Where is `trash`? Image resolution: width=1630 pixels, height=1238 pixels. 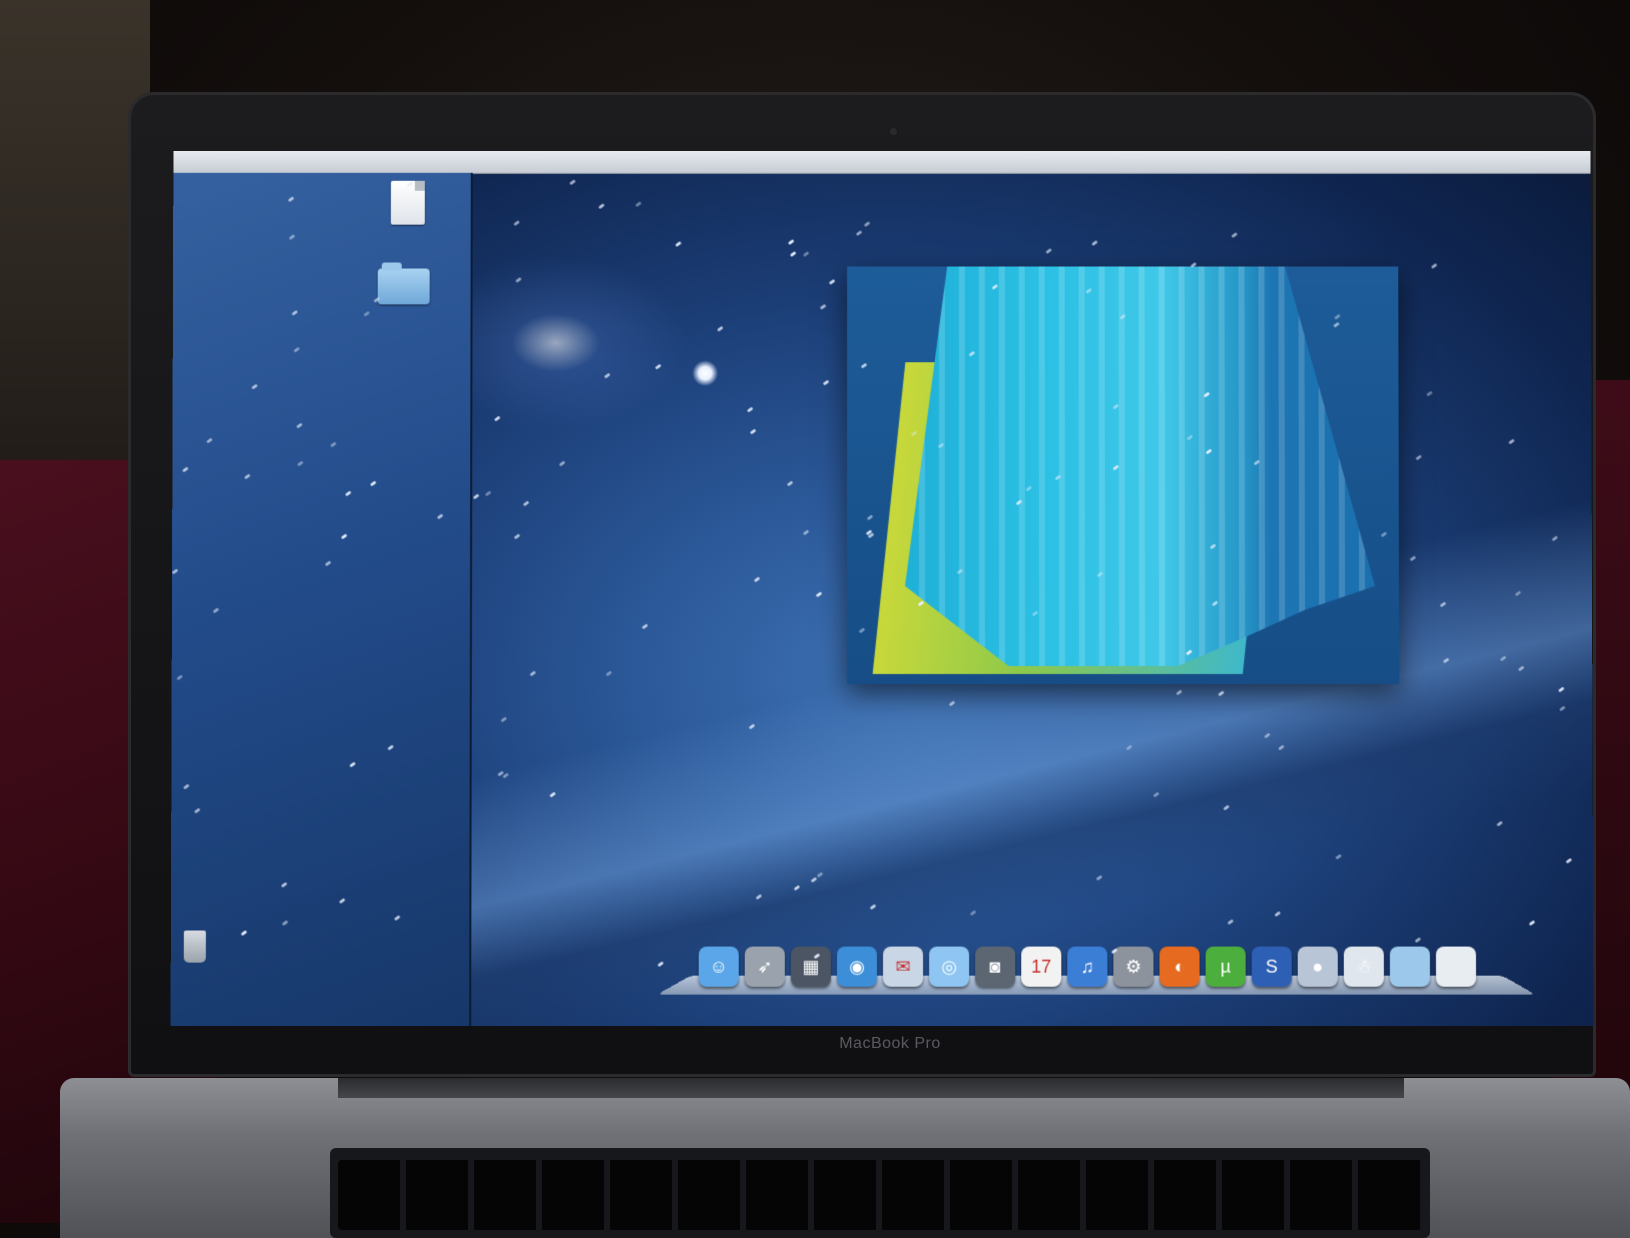 trash is located at coordinates (195, 946).